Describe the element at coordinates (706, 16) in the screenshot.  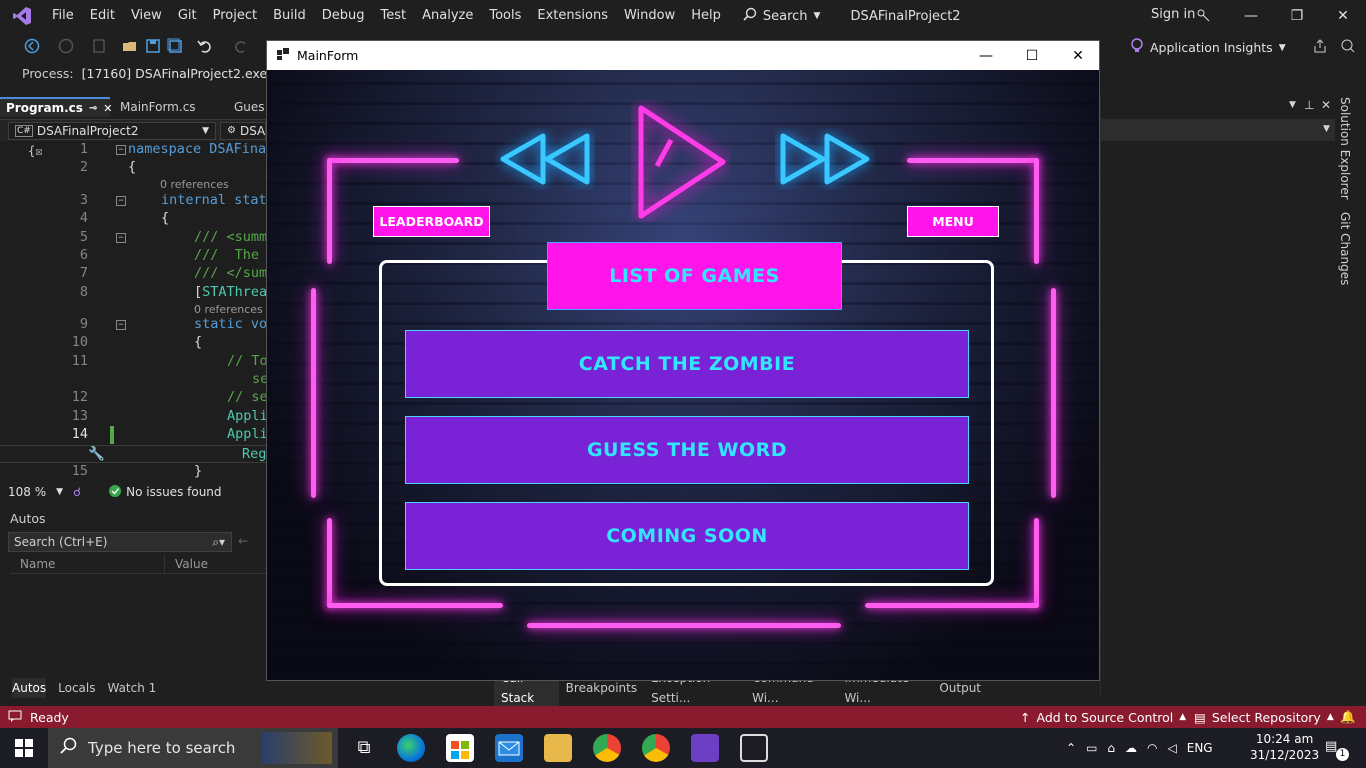
I see `menu-help: Help` at that location.